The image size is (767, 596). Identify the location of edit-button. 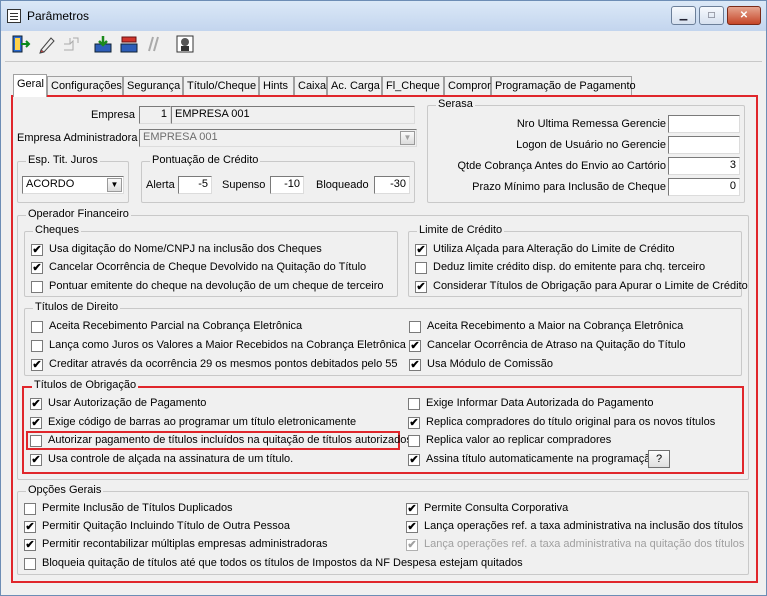
(48, 45).